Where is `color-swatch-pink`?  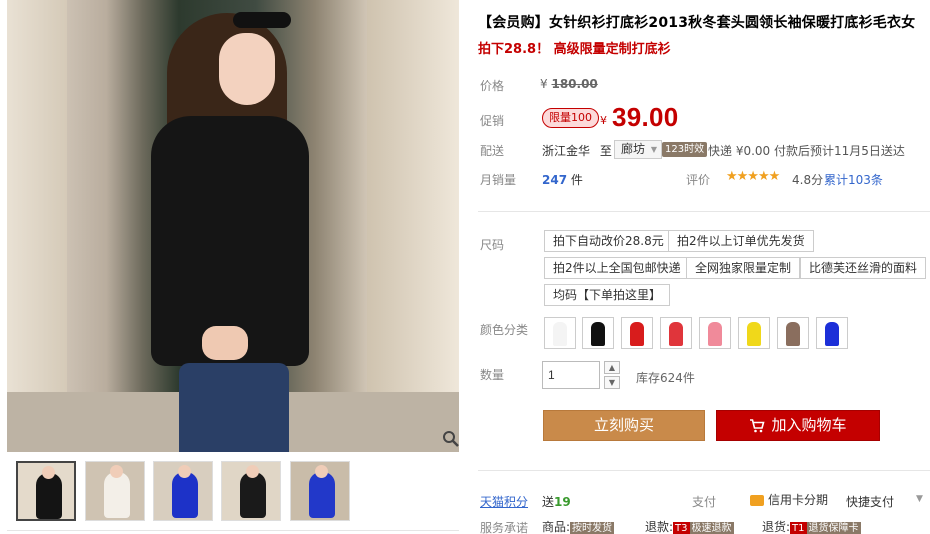 color-swatch-pink is located at coordinates (715, 333).